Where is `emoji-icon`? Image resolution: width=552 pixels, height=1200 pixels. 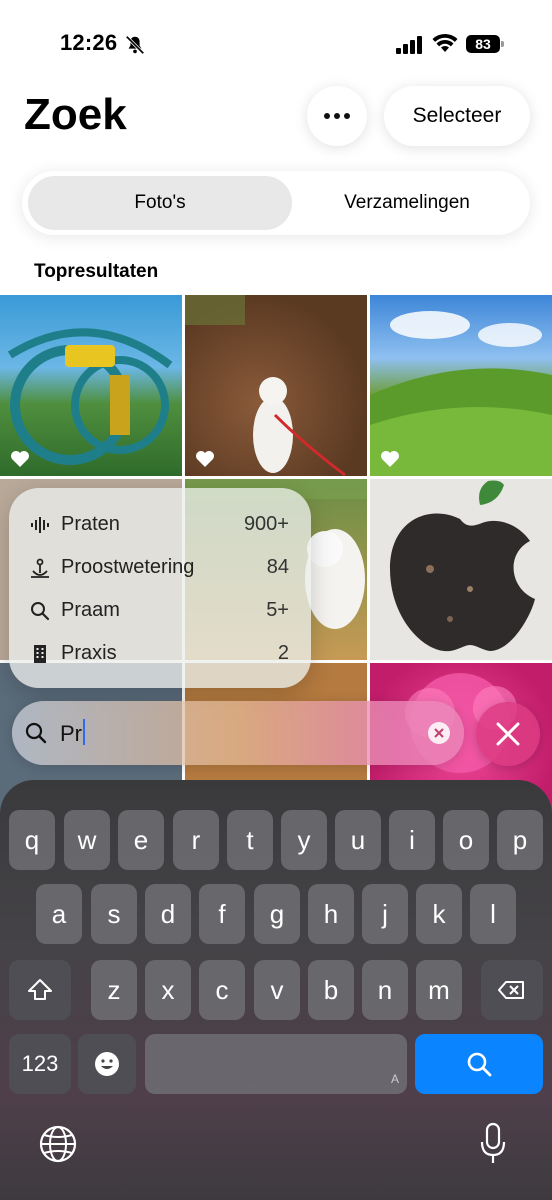
emoji-icon is located at coordinates (107, 1064).